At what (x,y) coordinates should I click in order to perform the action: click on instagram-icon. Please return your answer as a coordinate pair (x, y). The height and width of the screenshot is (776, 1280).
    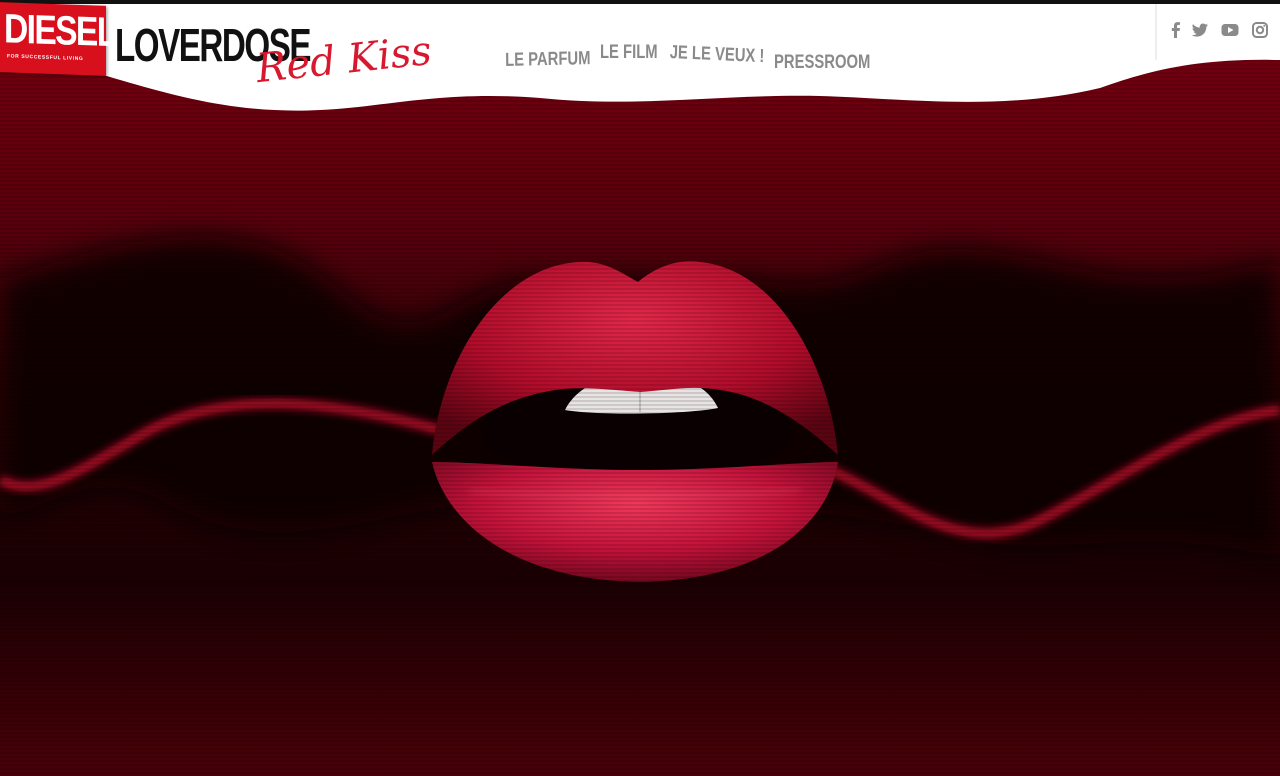
    Looking at the image, I should click on (1260, 30).